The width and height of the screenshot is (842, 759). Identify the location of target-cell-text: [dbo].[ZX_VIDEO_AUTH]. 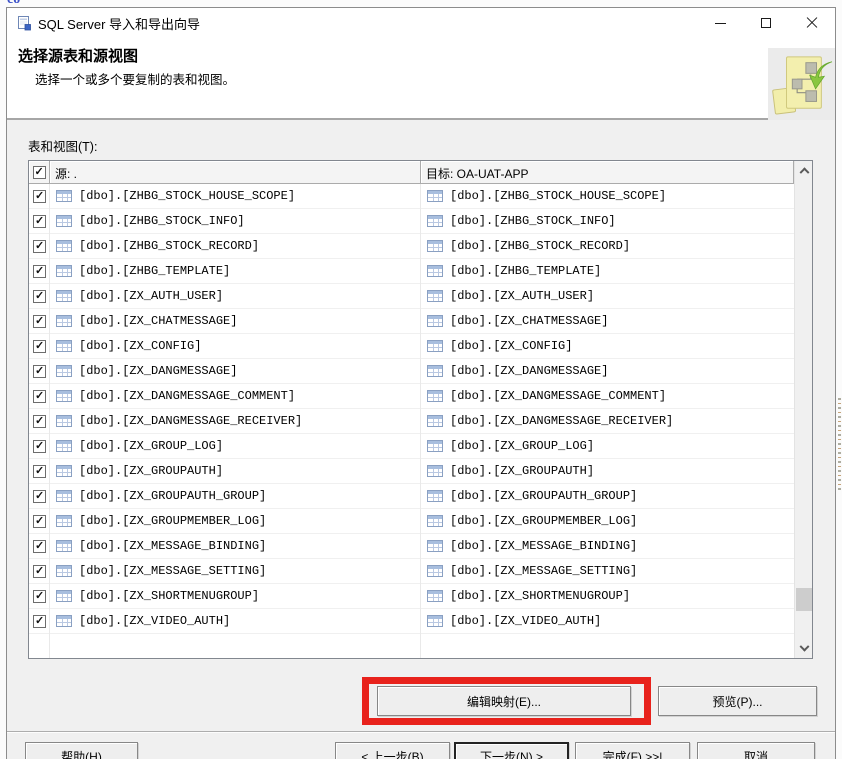
(526, 621).